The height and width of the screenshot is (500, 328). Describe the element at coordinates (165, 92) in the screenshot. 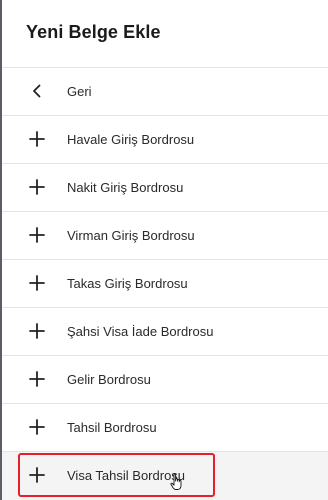

I see `back-button: Geri` at that location.